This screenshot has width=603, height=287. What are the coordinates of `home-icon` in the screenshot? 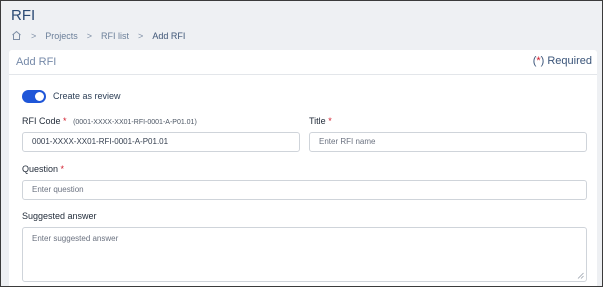 It's located at (16, 35).